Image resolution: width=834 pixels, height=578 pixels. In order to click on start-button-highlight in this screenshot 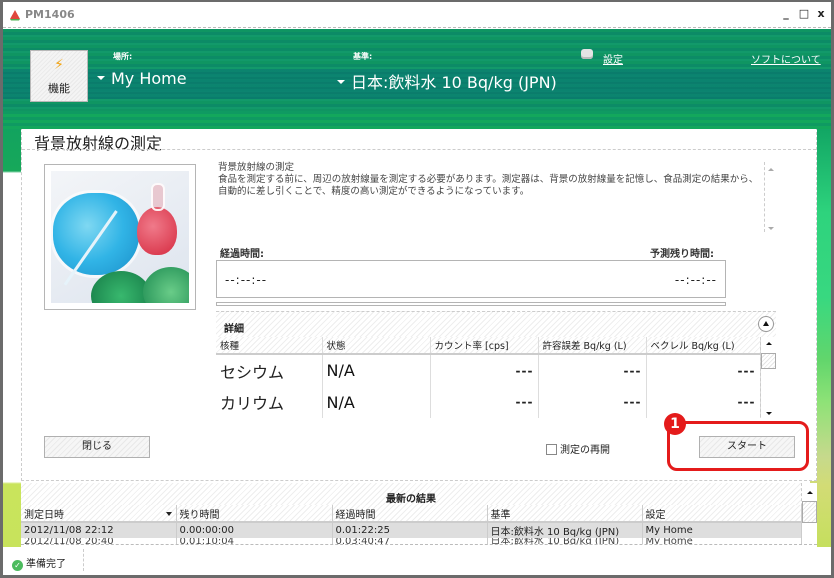, I will do `click(738, 446)`.